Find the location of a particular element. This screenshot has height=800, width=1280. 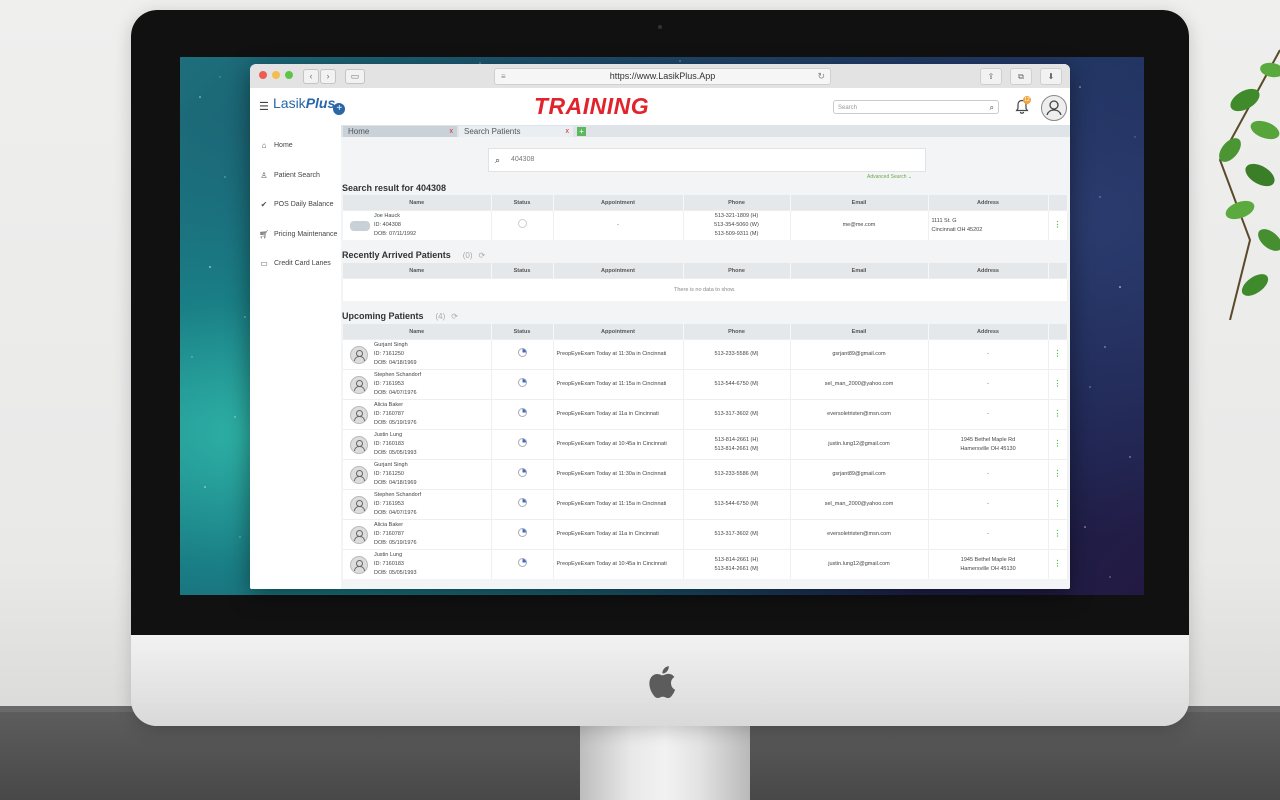

tabs-overview-icon: ⧉ is located at coordinates (1021, 76).